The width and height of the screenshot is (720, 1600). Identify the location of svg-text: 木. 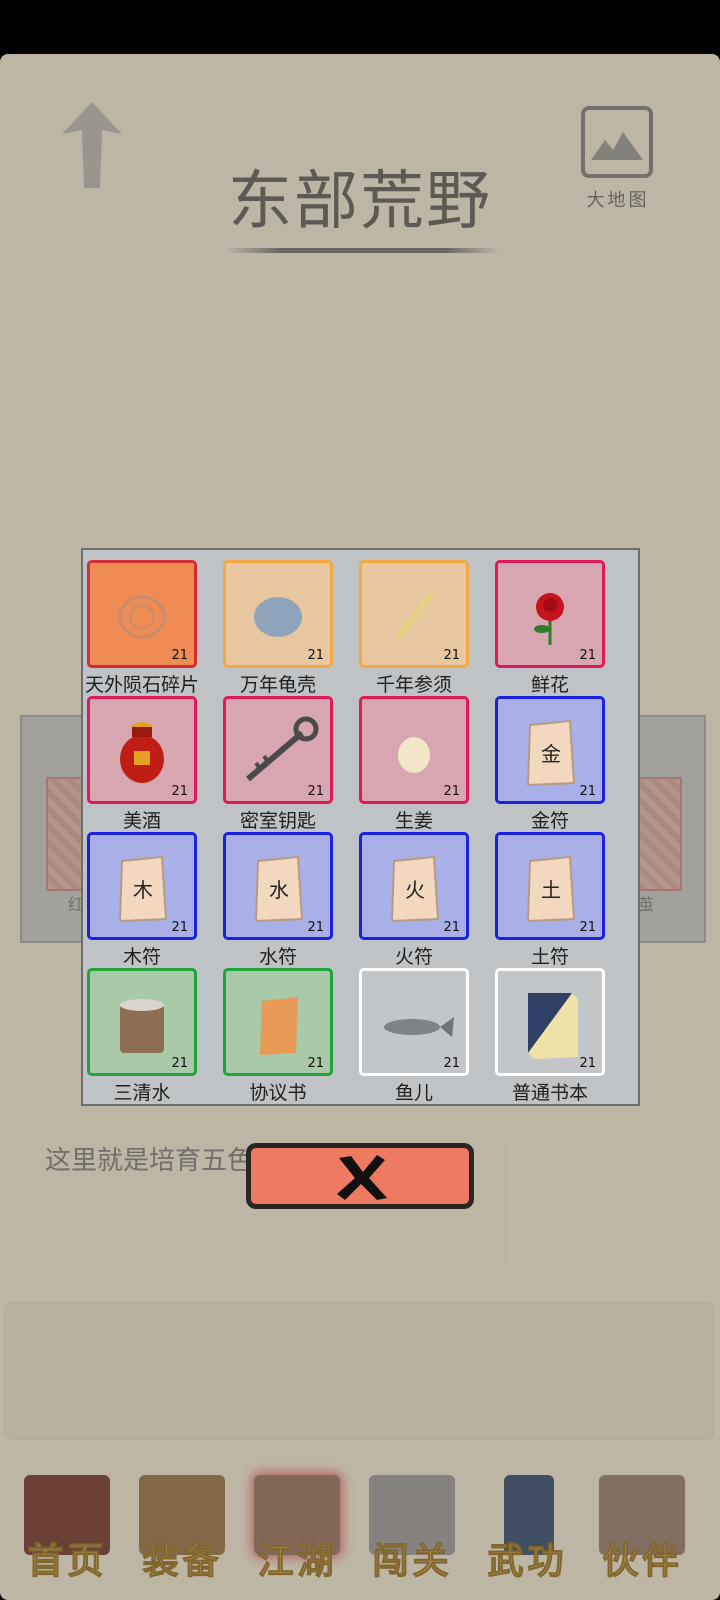
(143, 890).